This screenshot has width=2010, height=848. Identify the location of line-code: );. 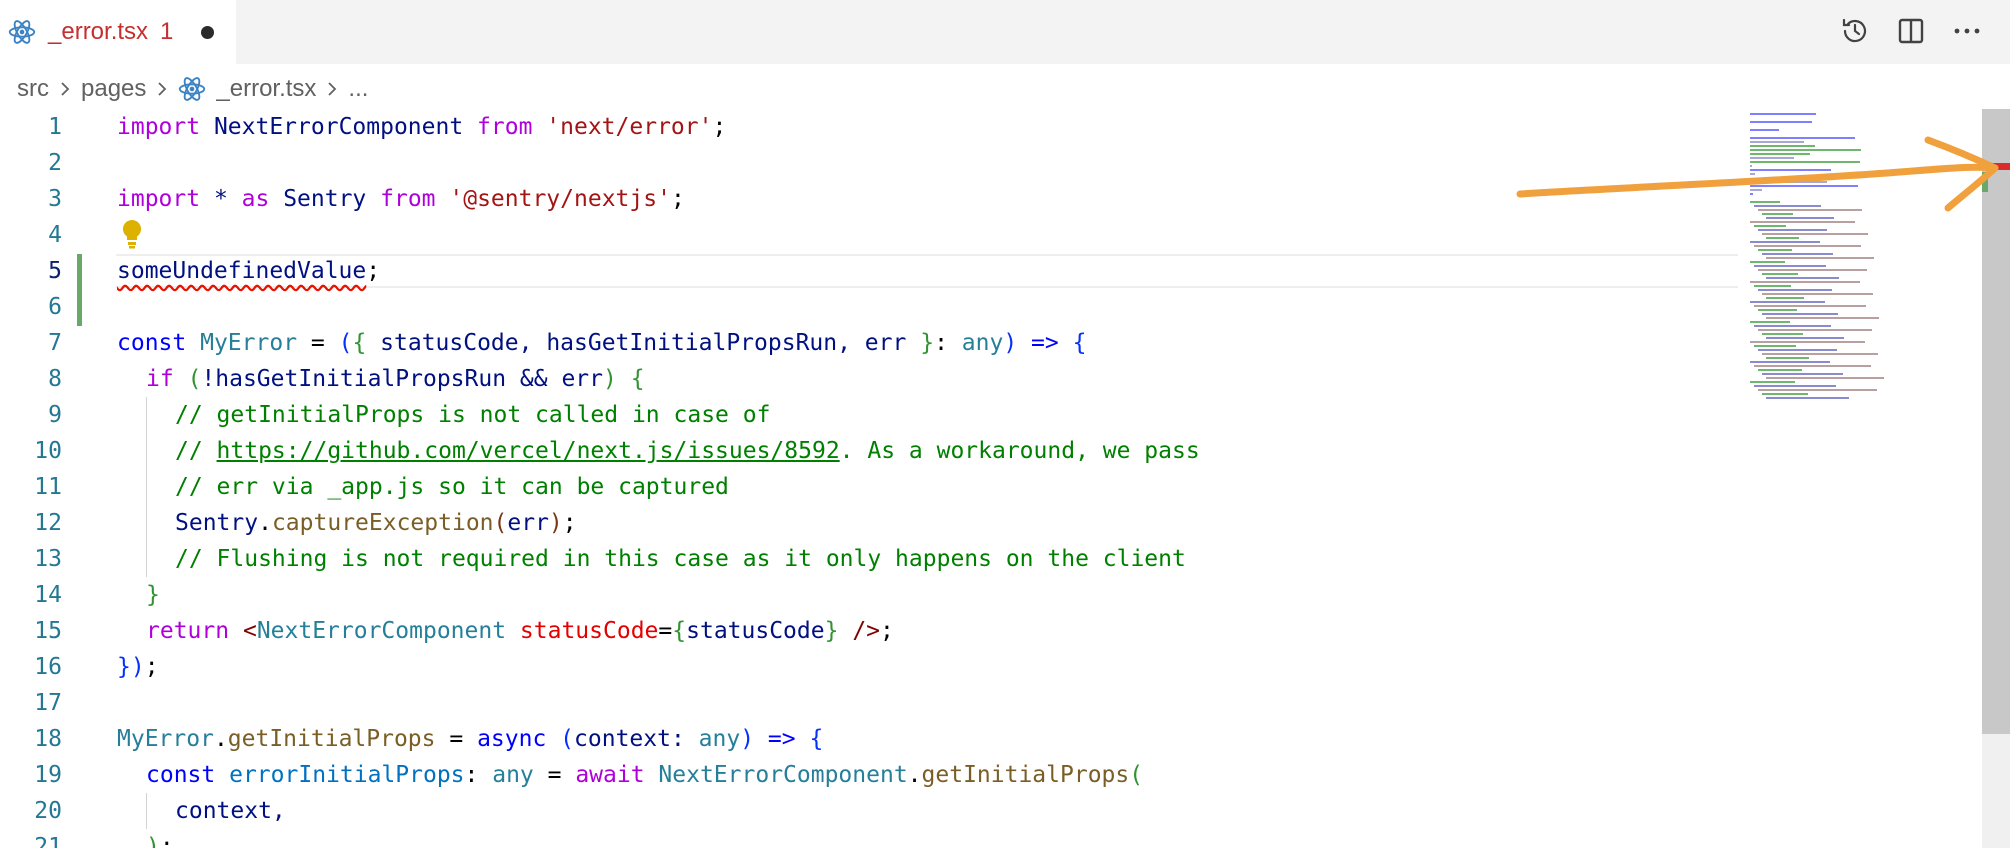
(160, 841).